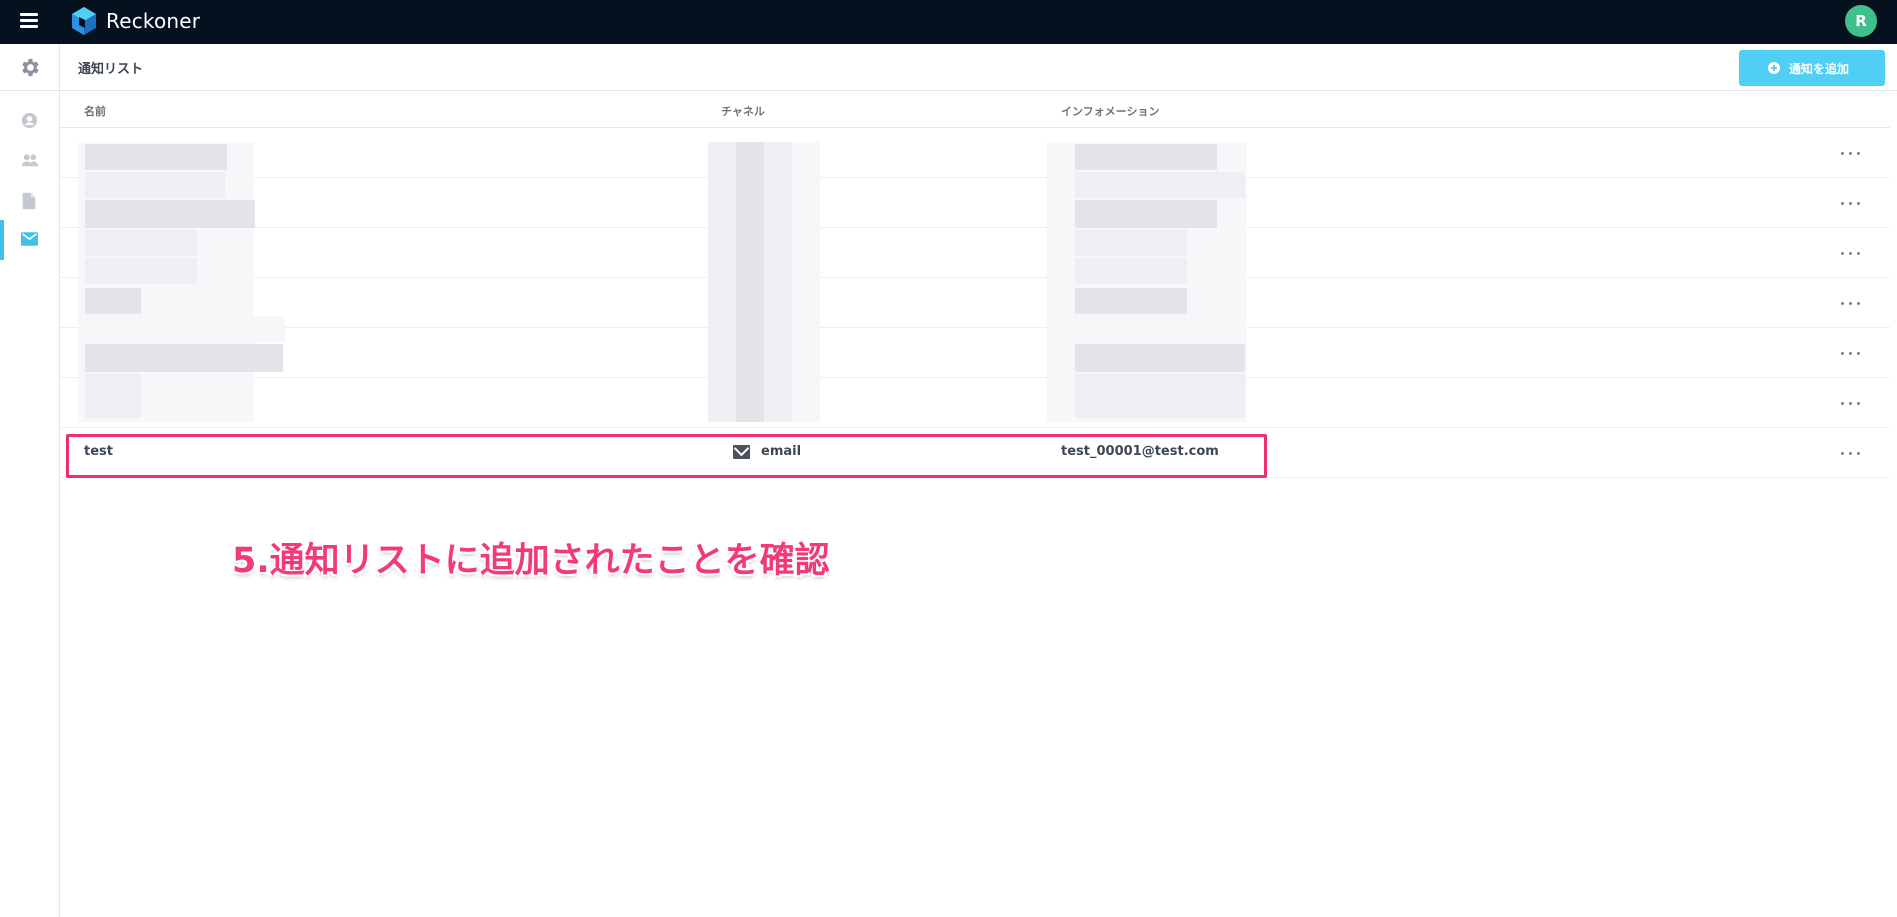 The height and width of the screenshot is (917, 1897). What do you see at coordinates (84, 21) in the screenshot?
I see `reckoner-logo` at bounding box center [84, 21].